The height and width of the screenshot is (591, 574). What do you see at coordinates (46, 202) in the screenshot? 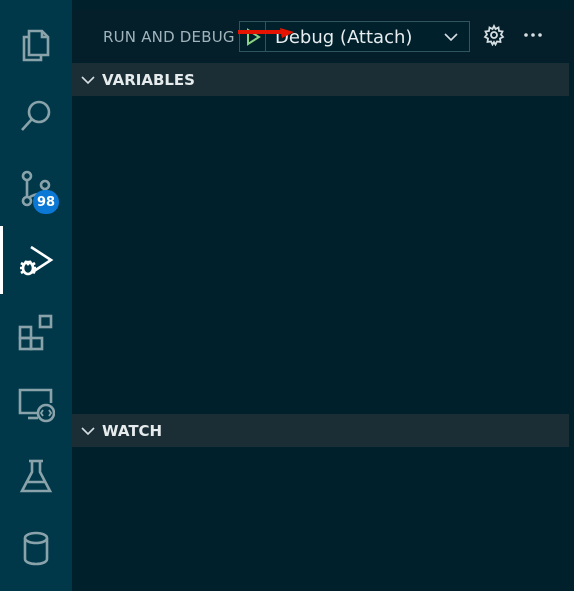
I see `source-control-badge: 98` at bounding box center [46, 202].